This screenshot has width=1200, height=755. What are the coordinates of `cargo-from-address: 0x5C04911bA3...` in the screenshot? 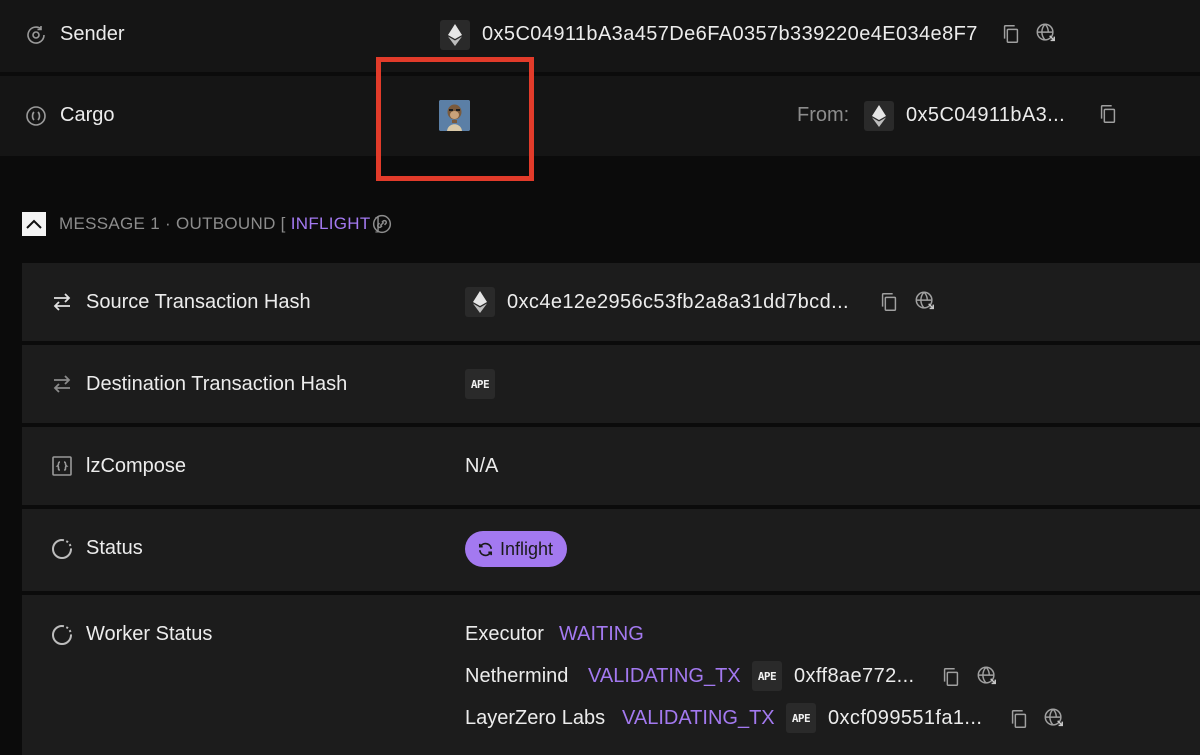 It's located at (985, 115).